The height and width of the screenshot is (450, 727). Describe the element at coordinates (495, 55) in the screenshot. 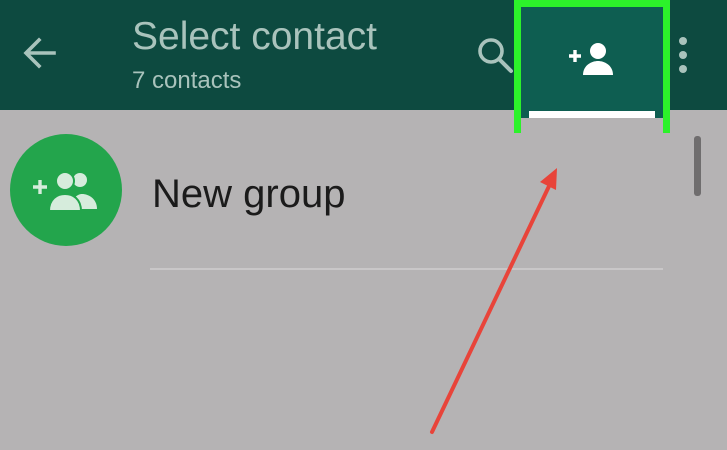

I see `search-icon` at that location.